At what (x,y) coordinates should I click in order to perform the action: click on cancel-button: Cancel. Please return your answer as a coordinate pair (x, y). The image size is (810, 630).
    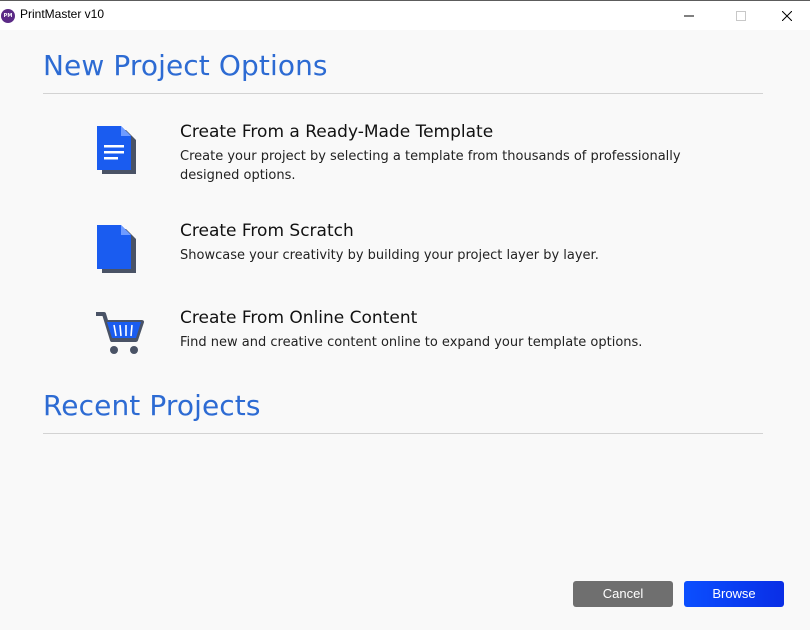
    Looking at the image, I should click on (623, 594).